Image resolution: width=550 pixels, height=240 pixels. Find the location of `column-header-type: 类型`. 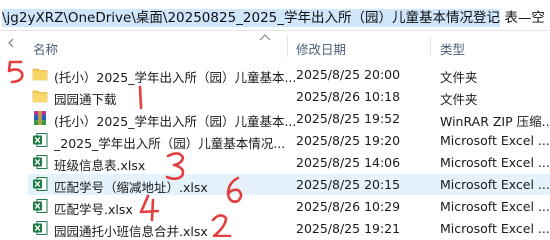

column-header-type: 类型 is located at coordinates (452, 48).